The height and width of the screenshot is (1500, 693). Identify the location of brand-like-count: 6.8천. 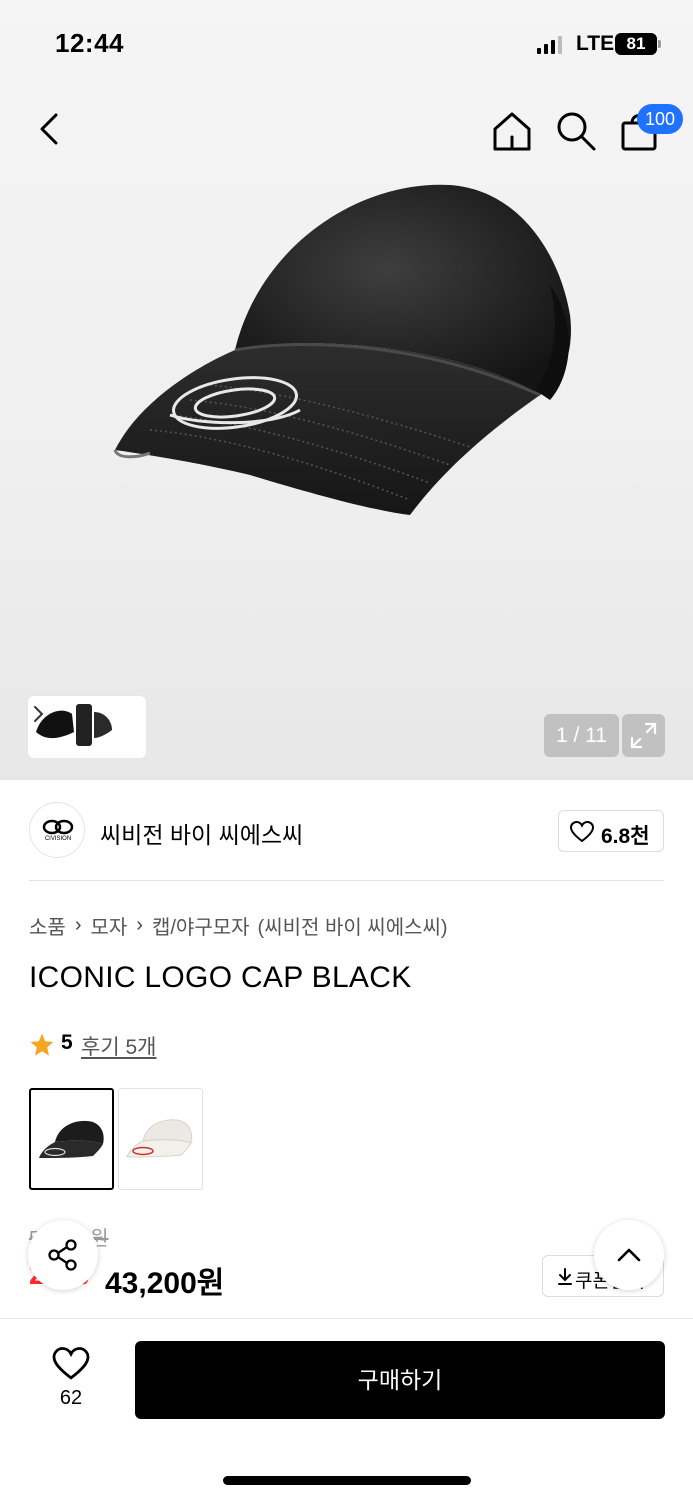
(625, 836).